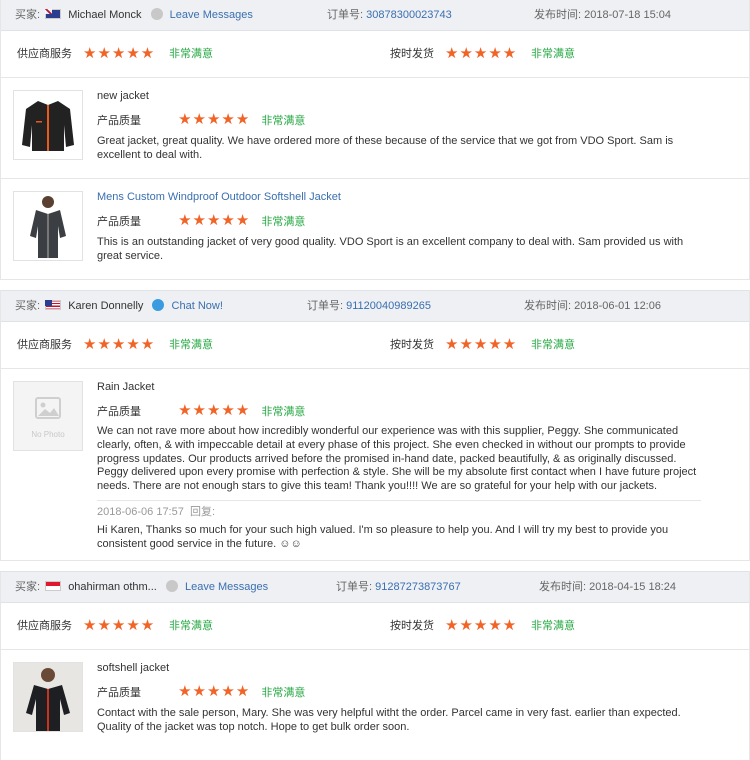  Describe the element at coordinates (409, 15) in the screenshot. I see `order-number-link: 30878300023743` at that location.